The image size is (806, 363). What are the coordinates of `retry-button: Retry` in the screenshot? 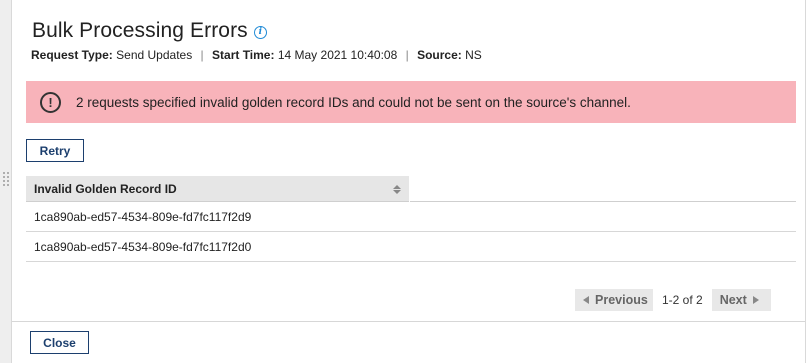 It's located at (55, 150).